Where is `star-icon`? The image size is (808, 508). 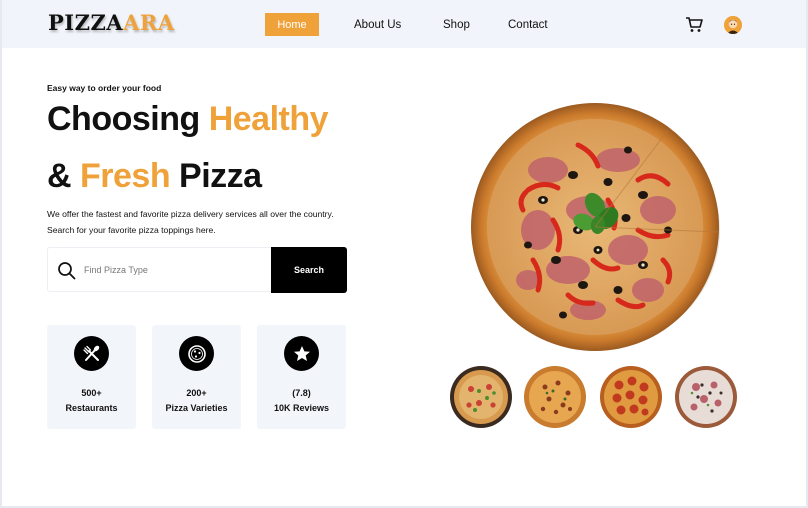
star-icon is located at coordinates (301, 353).